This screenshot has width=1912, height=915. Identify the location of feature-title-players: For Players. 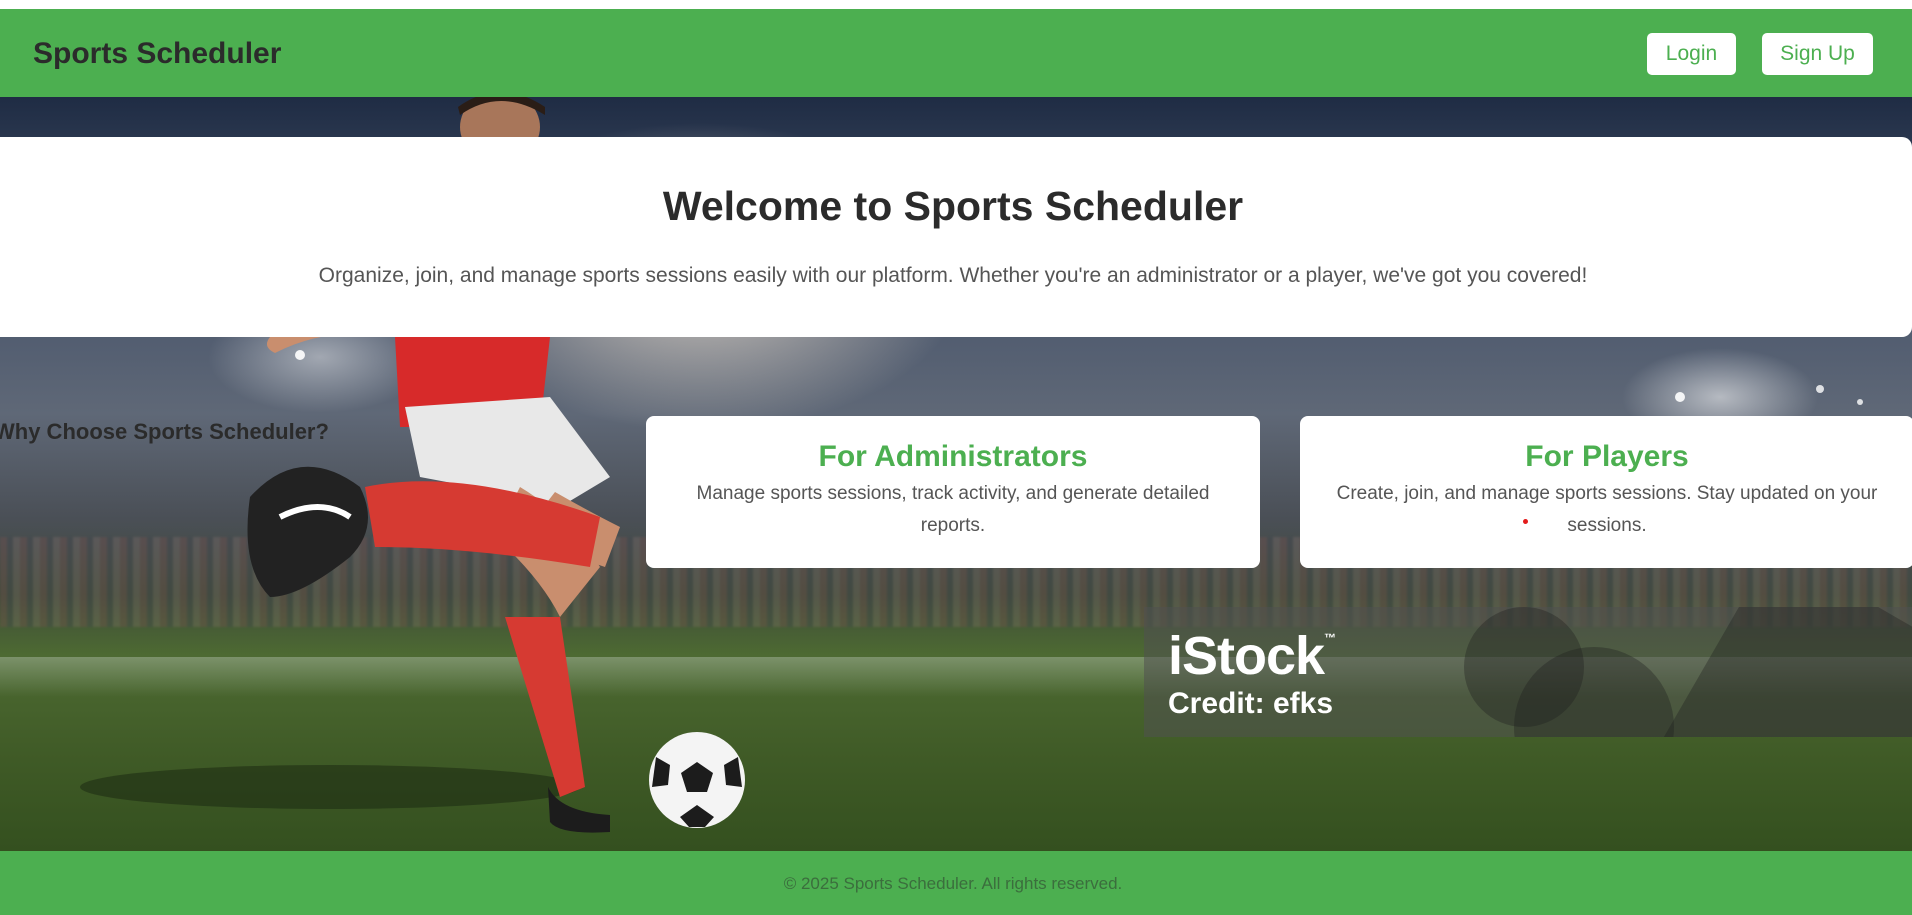
(1607, 456).